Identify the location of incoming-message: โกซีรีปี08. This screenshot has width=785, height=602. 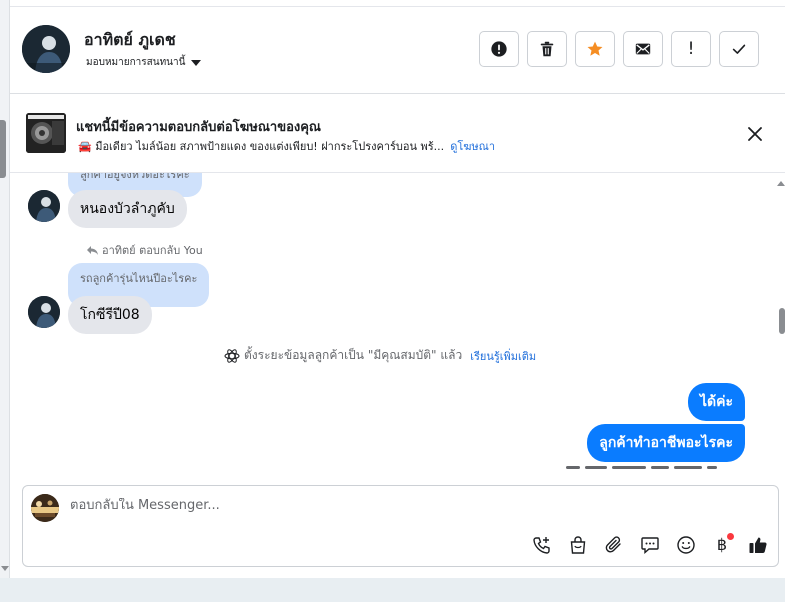
(110, 315).